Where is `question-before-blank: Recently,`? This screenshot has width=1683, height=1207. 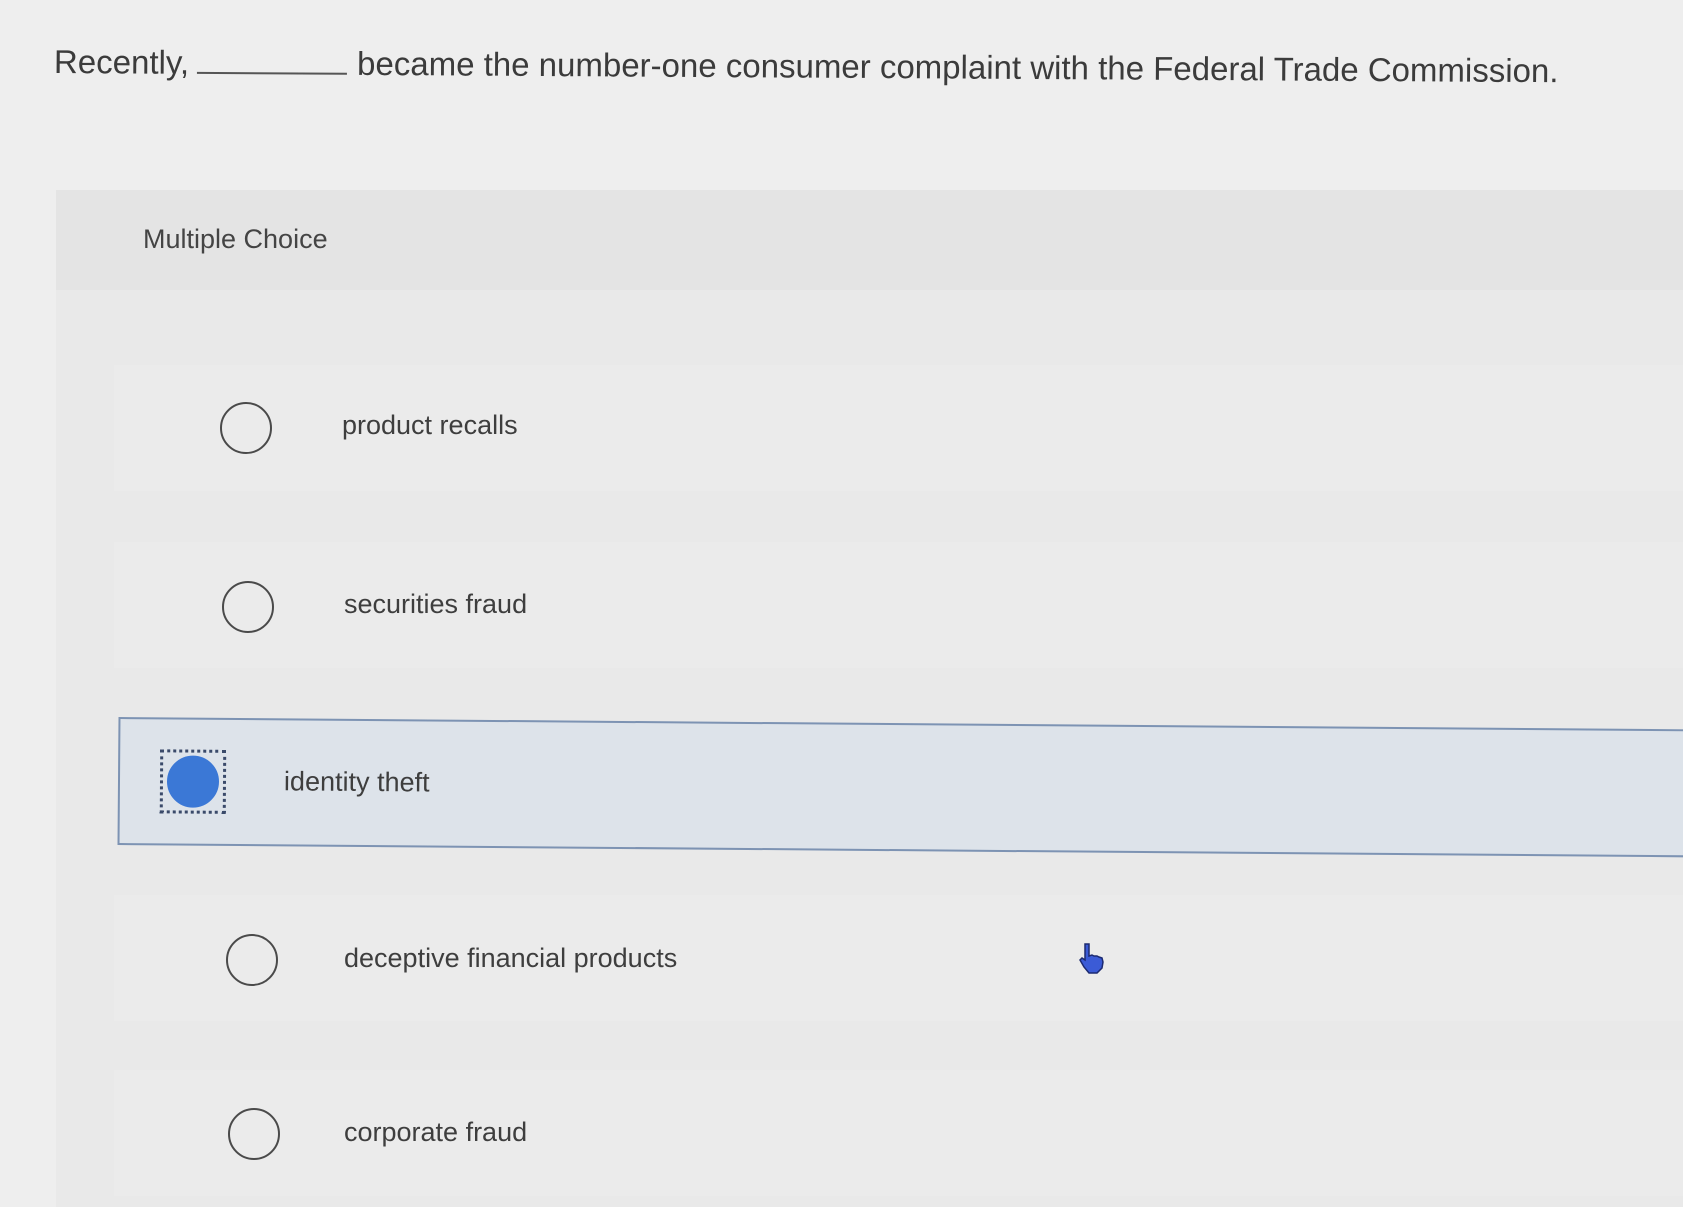 question-before-blank: Recently, is located at coordinates (121, 62).